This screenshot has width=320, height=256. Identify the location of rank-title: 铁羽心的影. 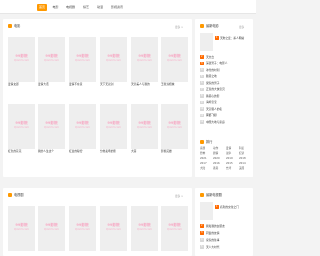
(212, 96).